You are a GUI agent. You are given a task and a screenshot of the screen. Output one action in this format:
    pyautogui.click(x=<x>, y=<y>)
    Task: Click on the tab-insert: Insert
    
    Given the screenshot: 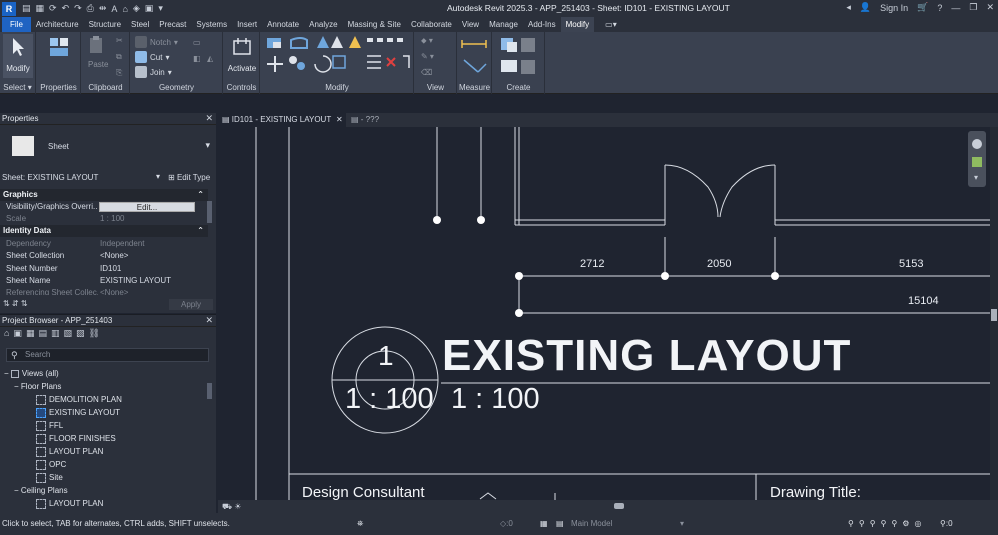 What is the action you would take?
    pyautogui.click(x=247, y=24)
    